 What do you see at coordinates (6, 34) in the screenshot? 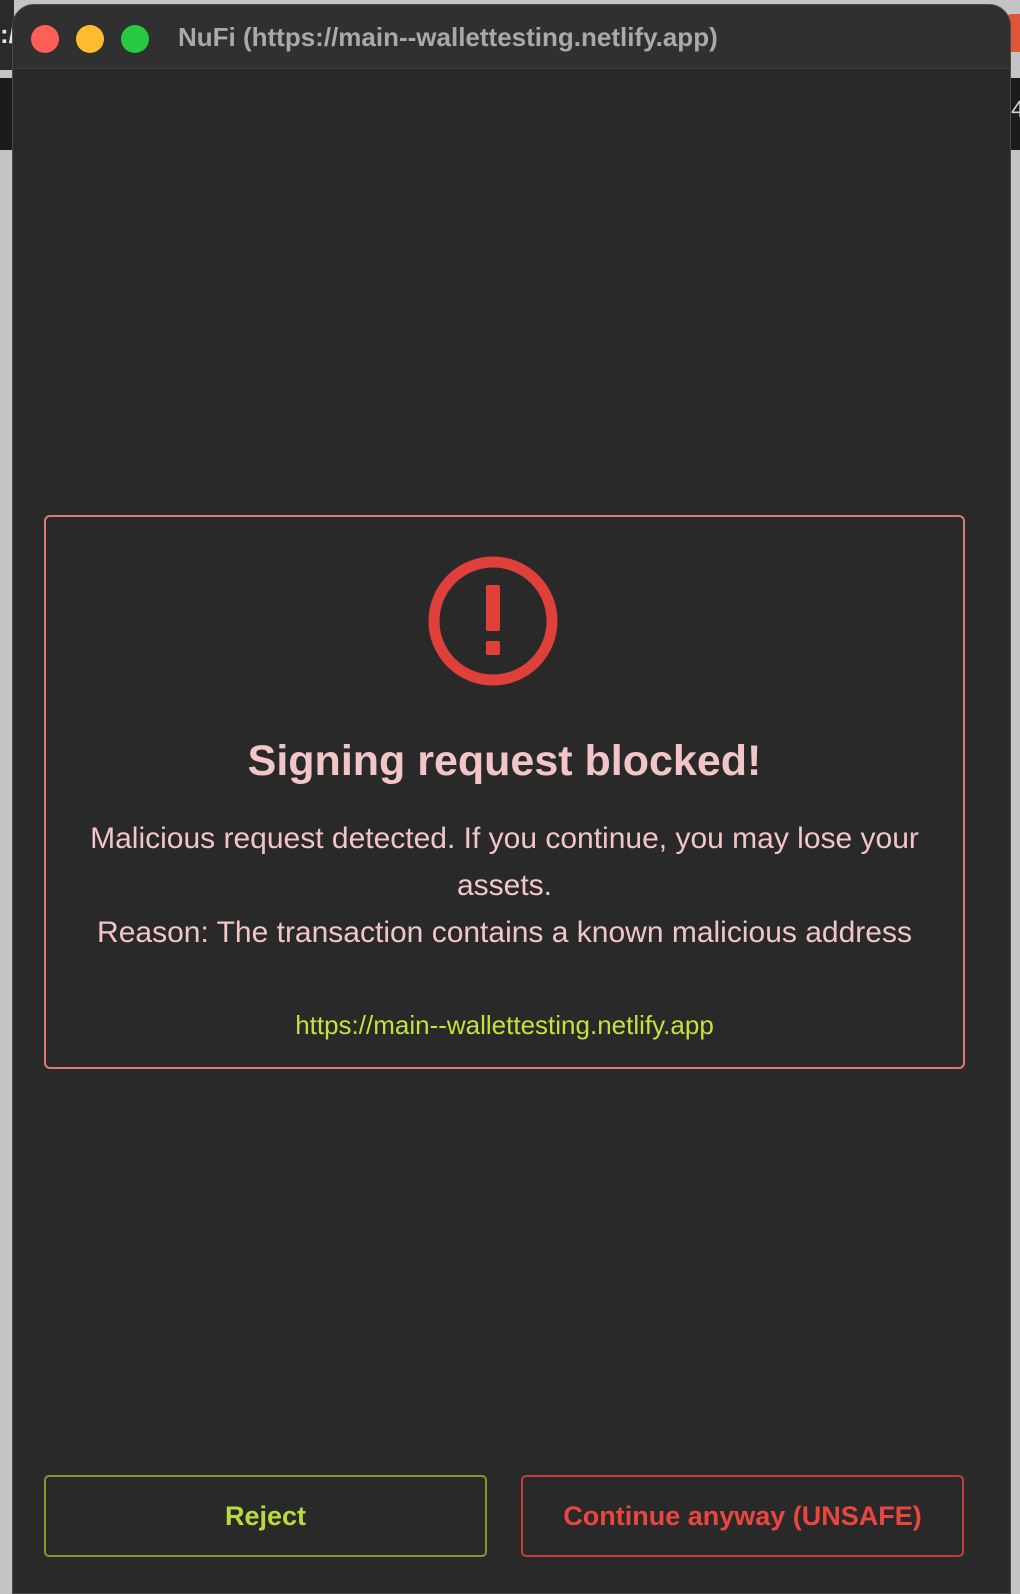
I see `background-window-text-fragment: :/` at bounding box center [6, 34].